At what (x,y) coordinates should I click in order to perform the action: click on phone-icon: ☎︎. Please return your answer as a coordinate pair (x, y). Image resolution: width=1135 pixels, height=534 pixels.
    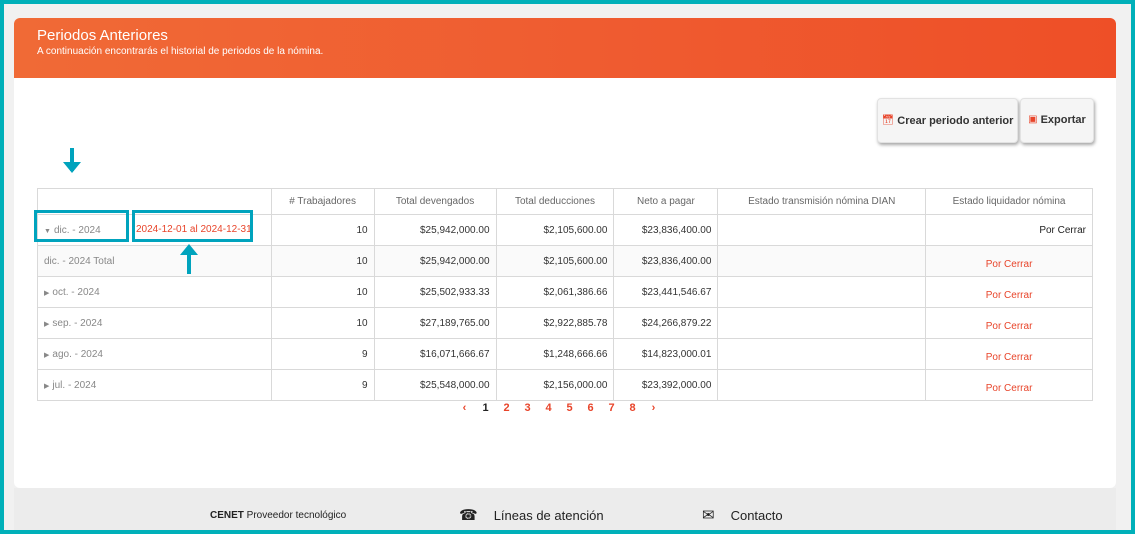
    Looking at the image, I should click on (468, 515).